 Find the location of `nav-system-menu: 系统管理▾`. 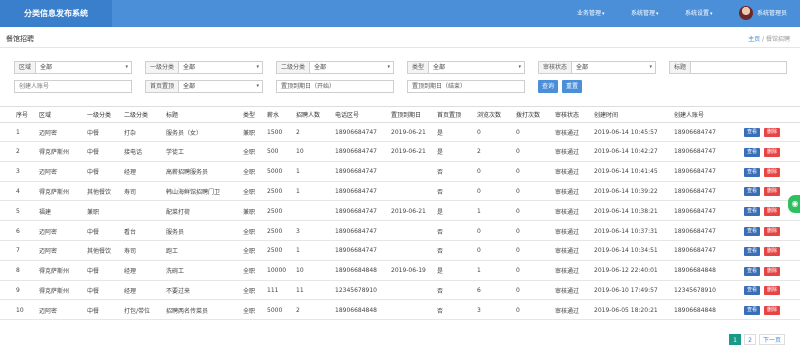

nav-system-menu: 系统管理▾ is located at coordinates (645, 13).